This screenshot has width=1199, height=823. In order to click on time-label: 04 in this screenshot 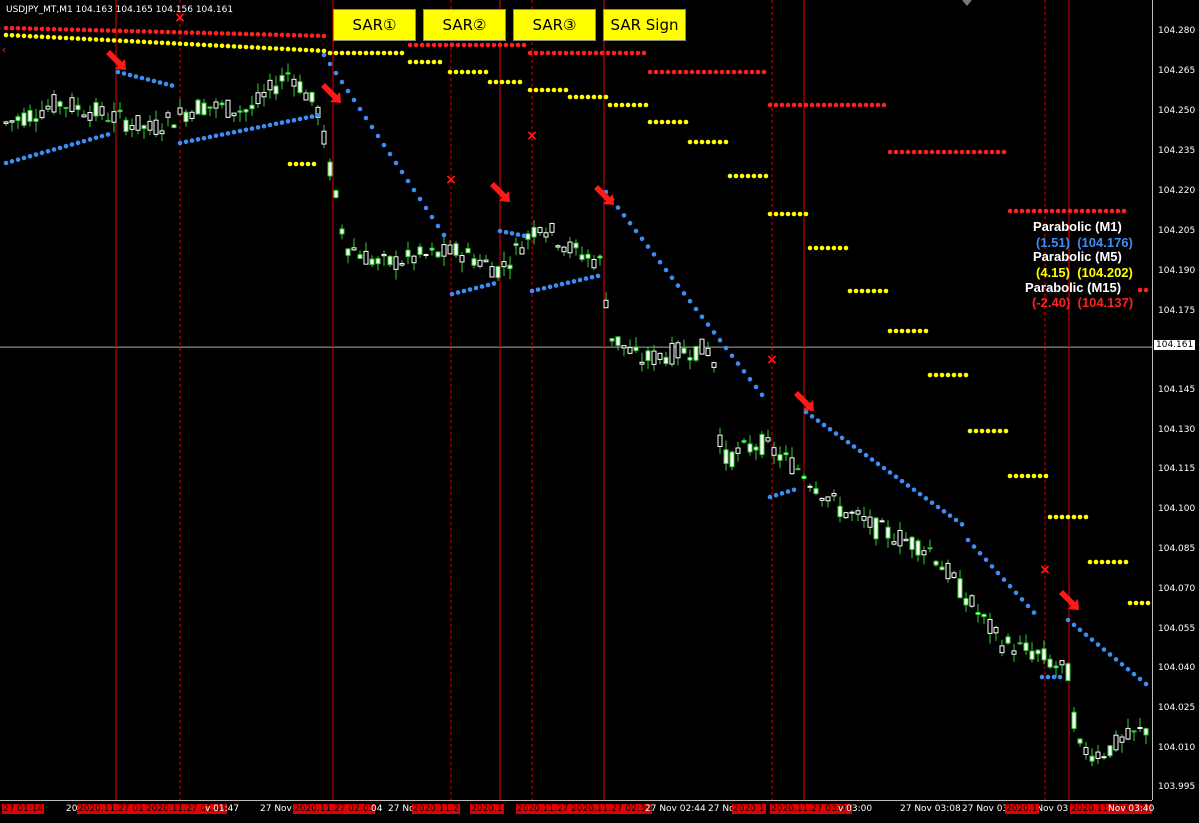, I will do `click(377, 809)`.